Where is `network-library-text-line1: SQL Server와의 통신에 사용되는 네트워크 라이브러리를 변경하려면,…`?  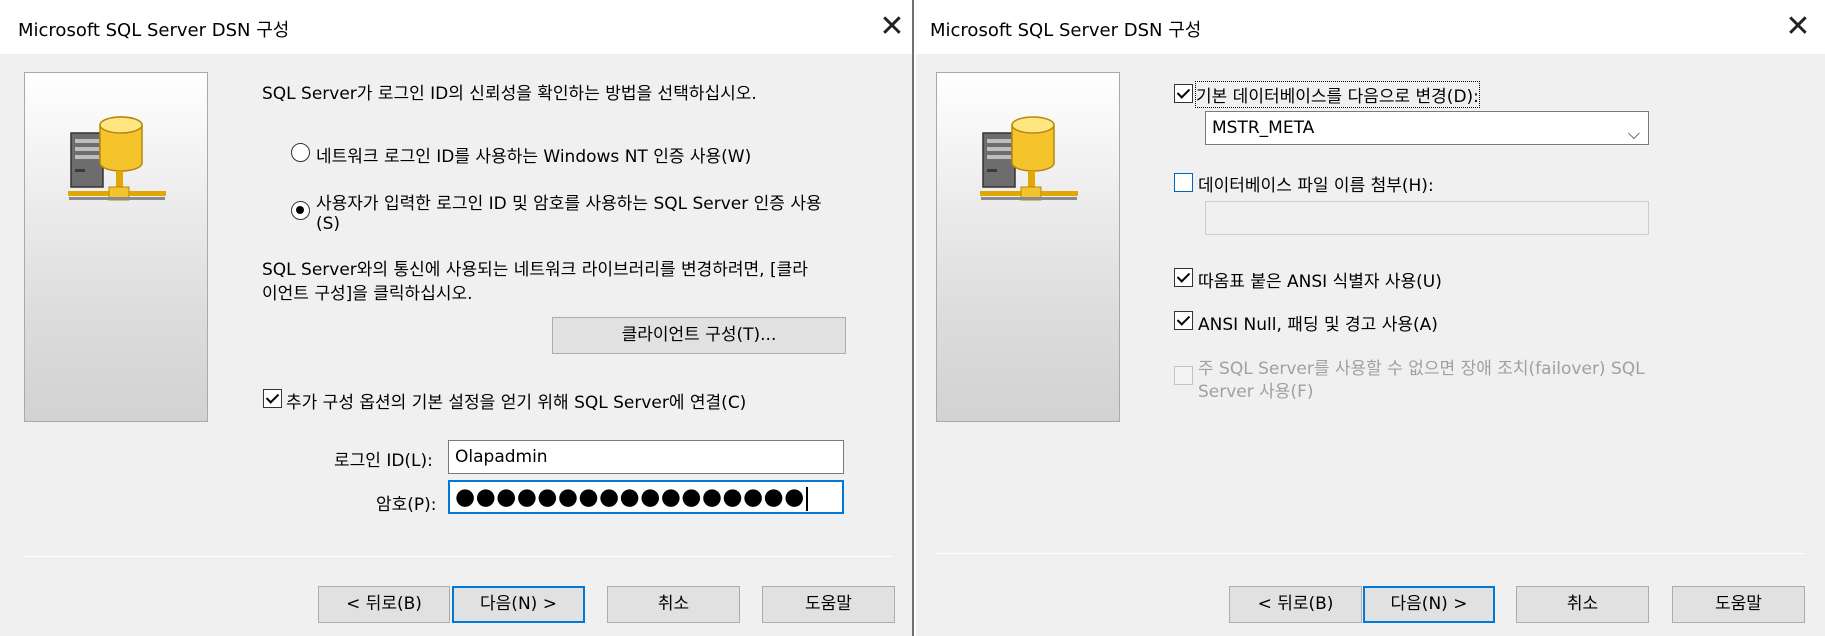
network-library-text-line1: SQL Server와의 통신에 사용되는 네트워크 라이브러리를 변경하려면,… is located at coordinates (535, 270).